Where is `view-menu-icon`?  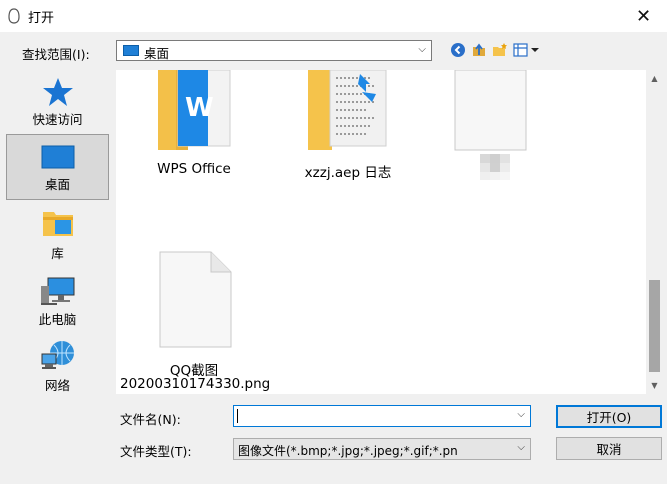 view-menu-icon is located at coordinates (526, 50).